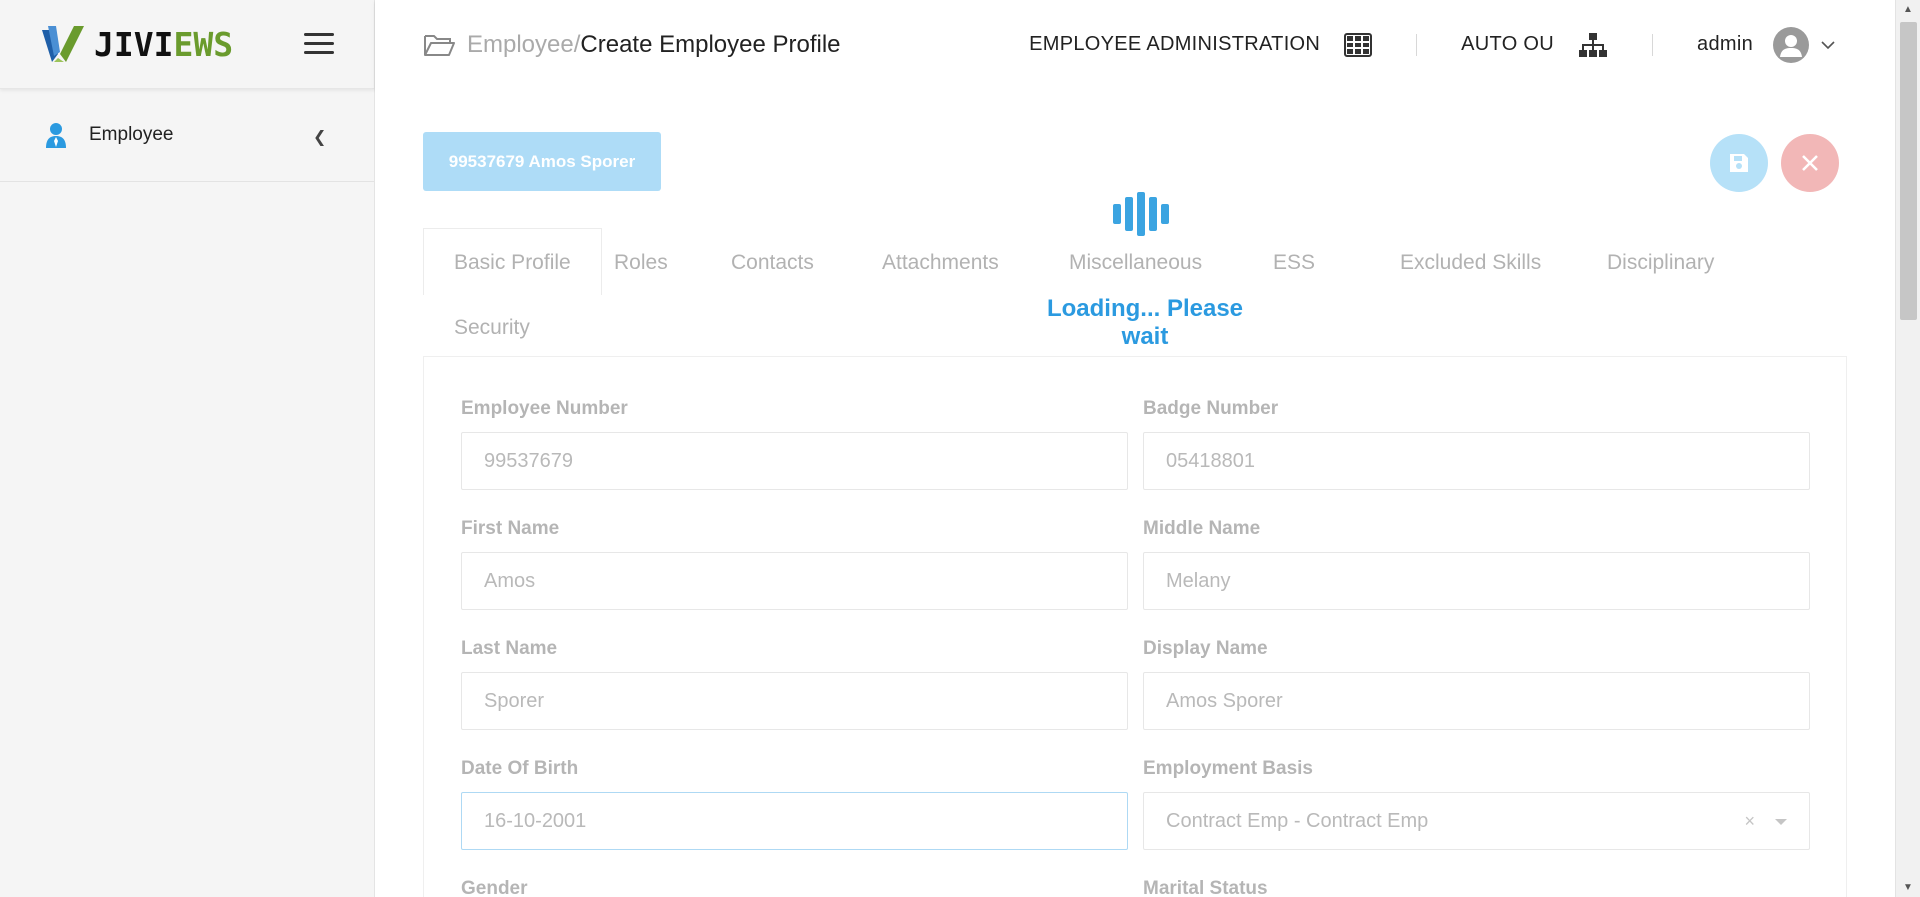 The image size is (1920, 897). Describe the element at coordinates (1476, 581) in the screenshot. I see `middle-name-field: Melany` at that location.